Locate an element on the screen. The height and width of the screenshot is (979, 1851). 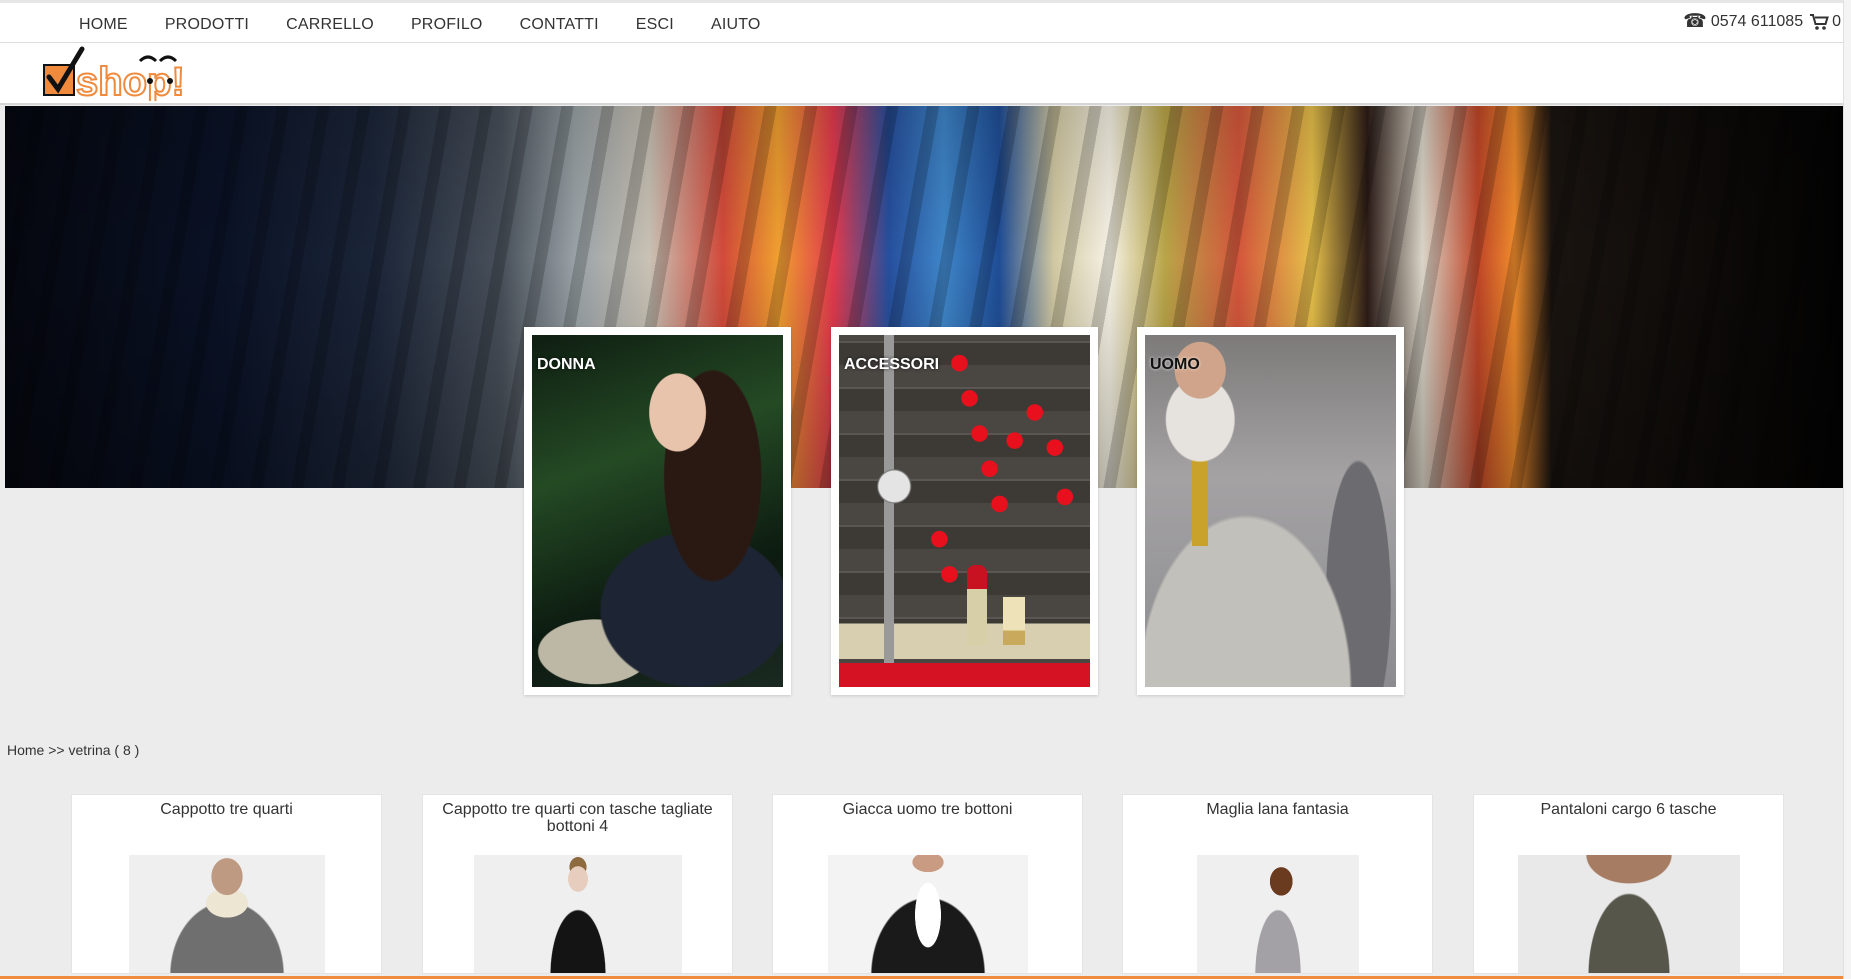
cart-count: 0 is located at coordinates (1836, 22).